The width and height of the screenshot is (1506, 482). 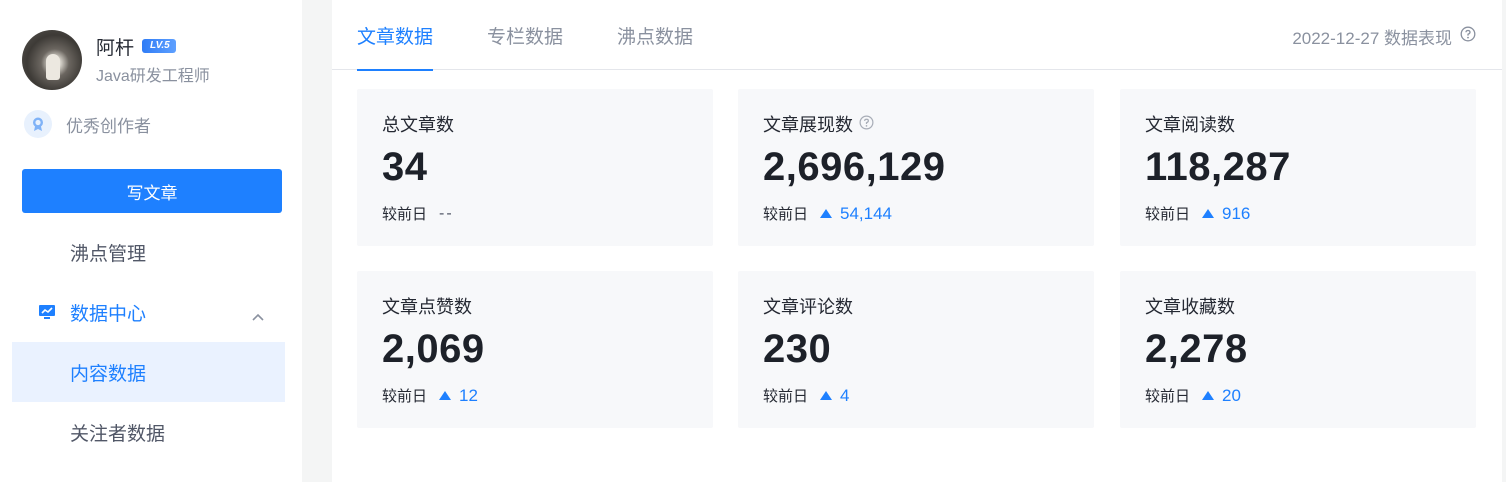 I want to click on card-compare: 较前日 12, so click(x=430, y=395).